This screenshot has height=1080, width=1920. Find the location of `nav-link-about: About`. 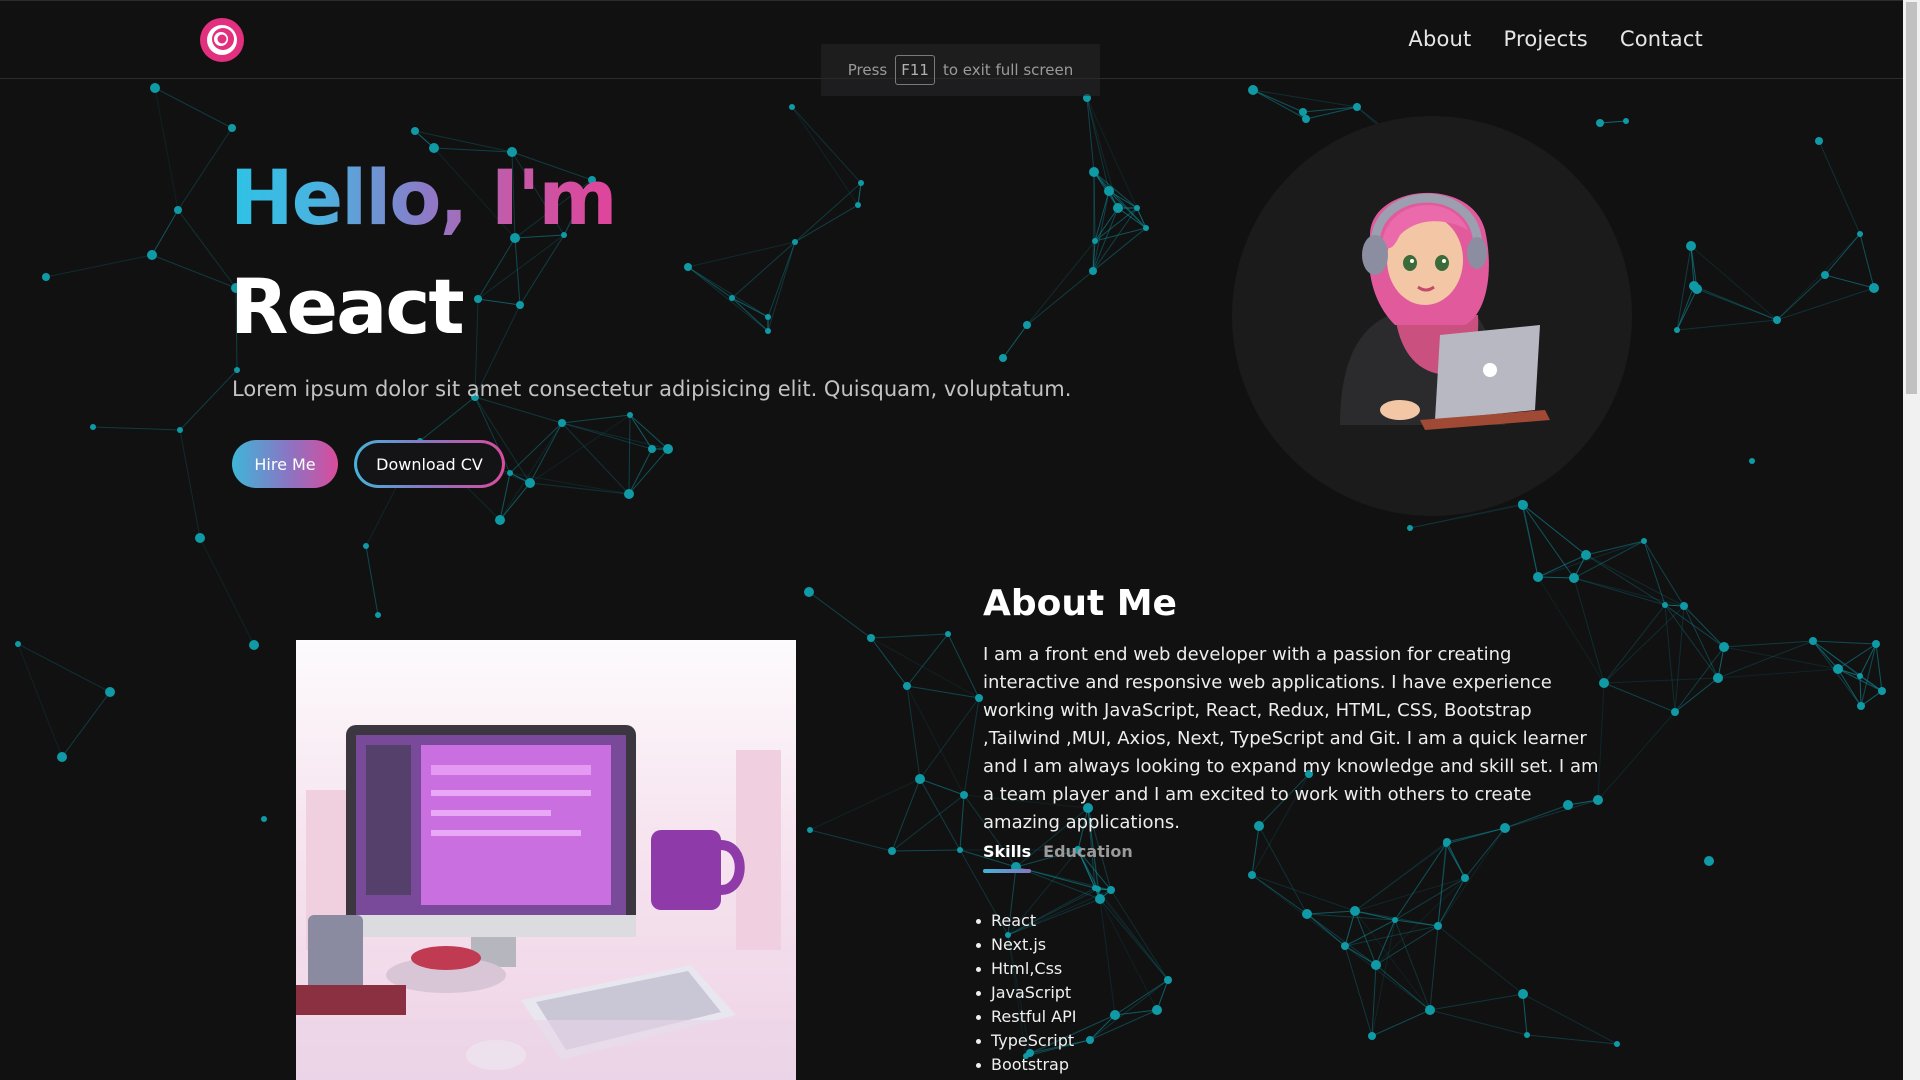

nav-link-about: About is located at coordinates (1439, 39).